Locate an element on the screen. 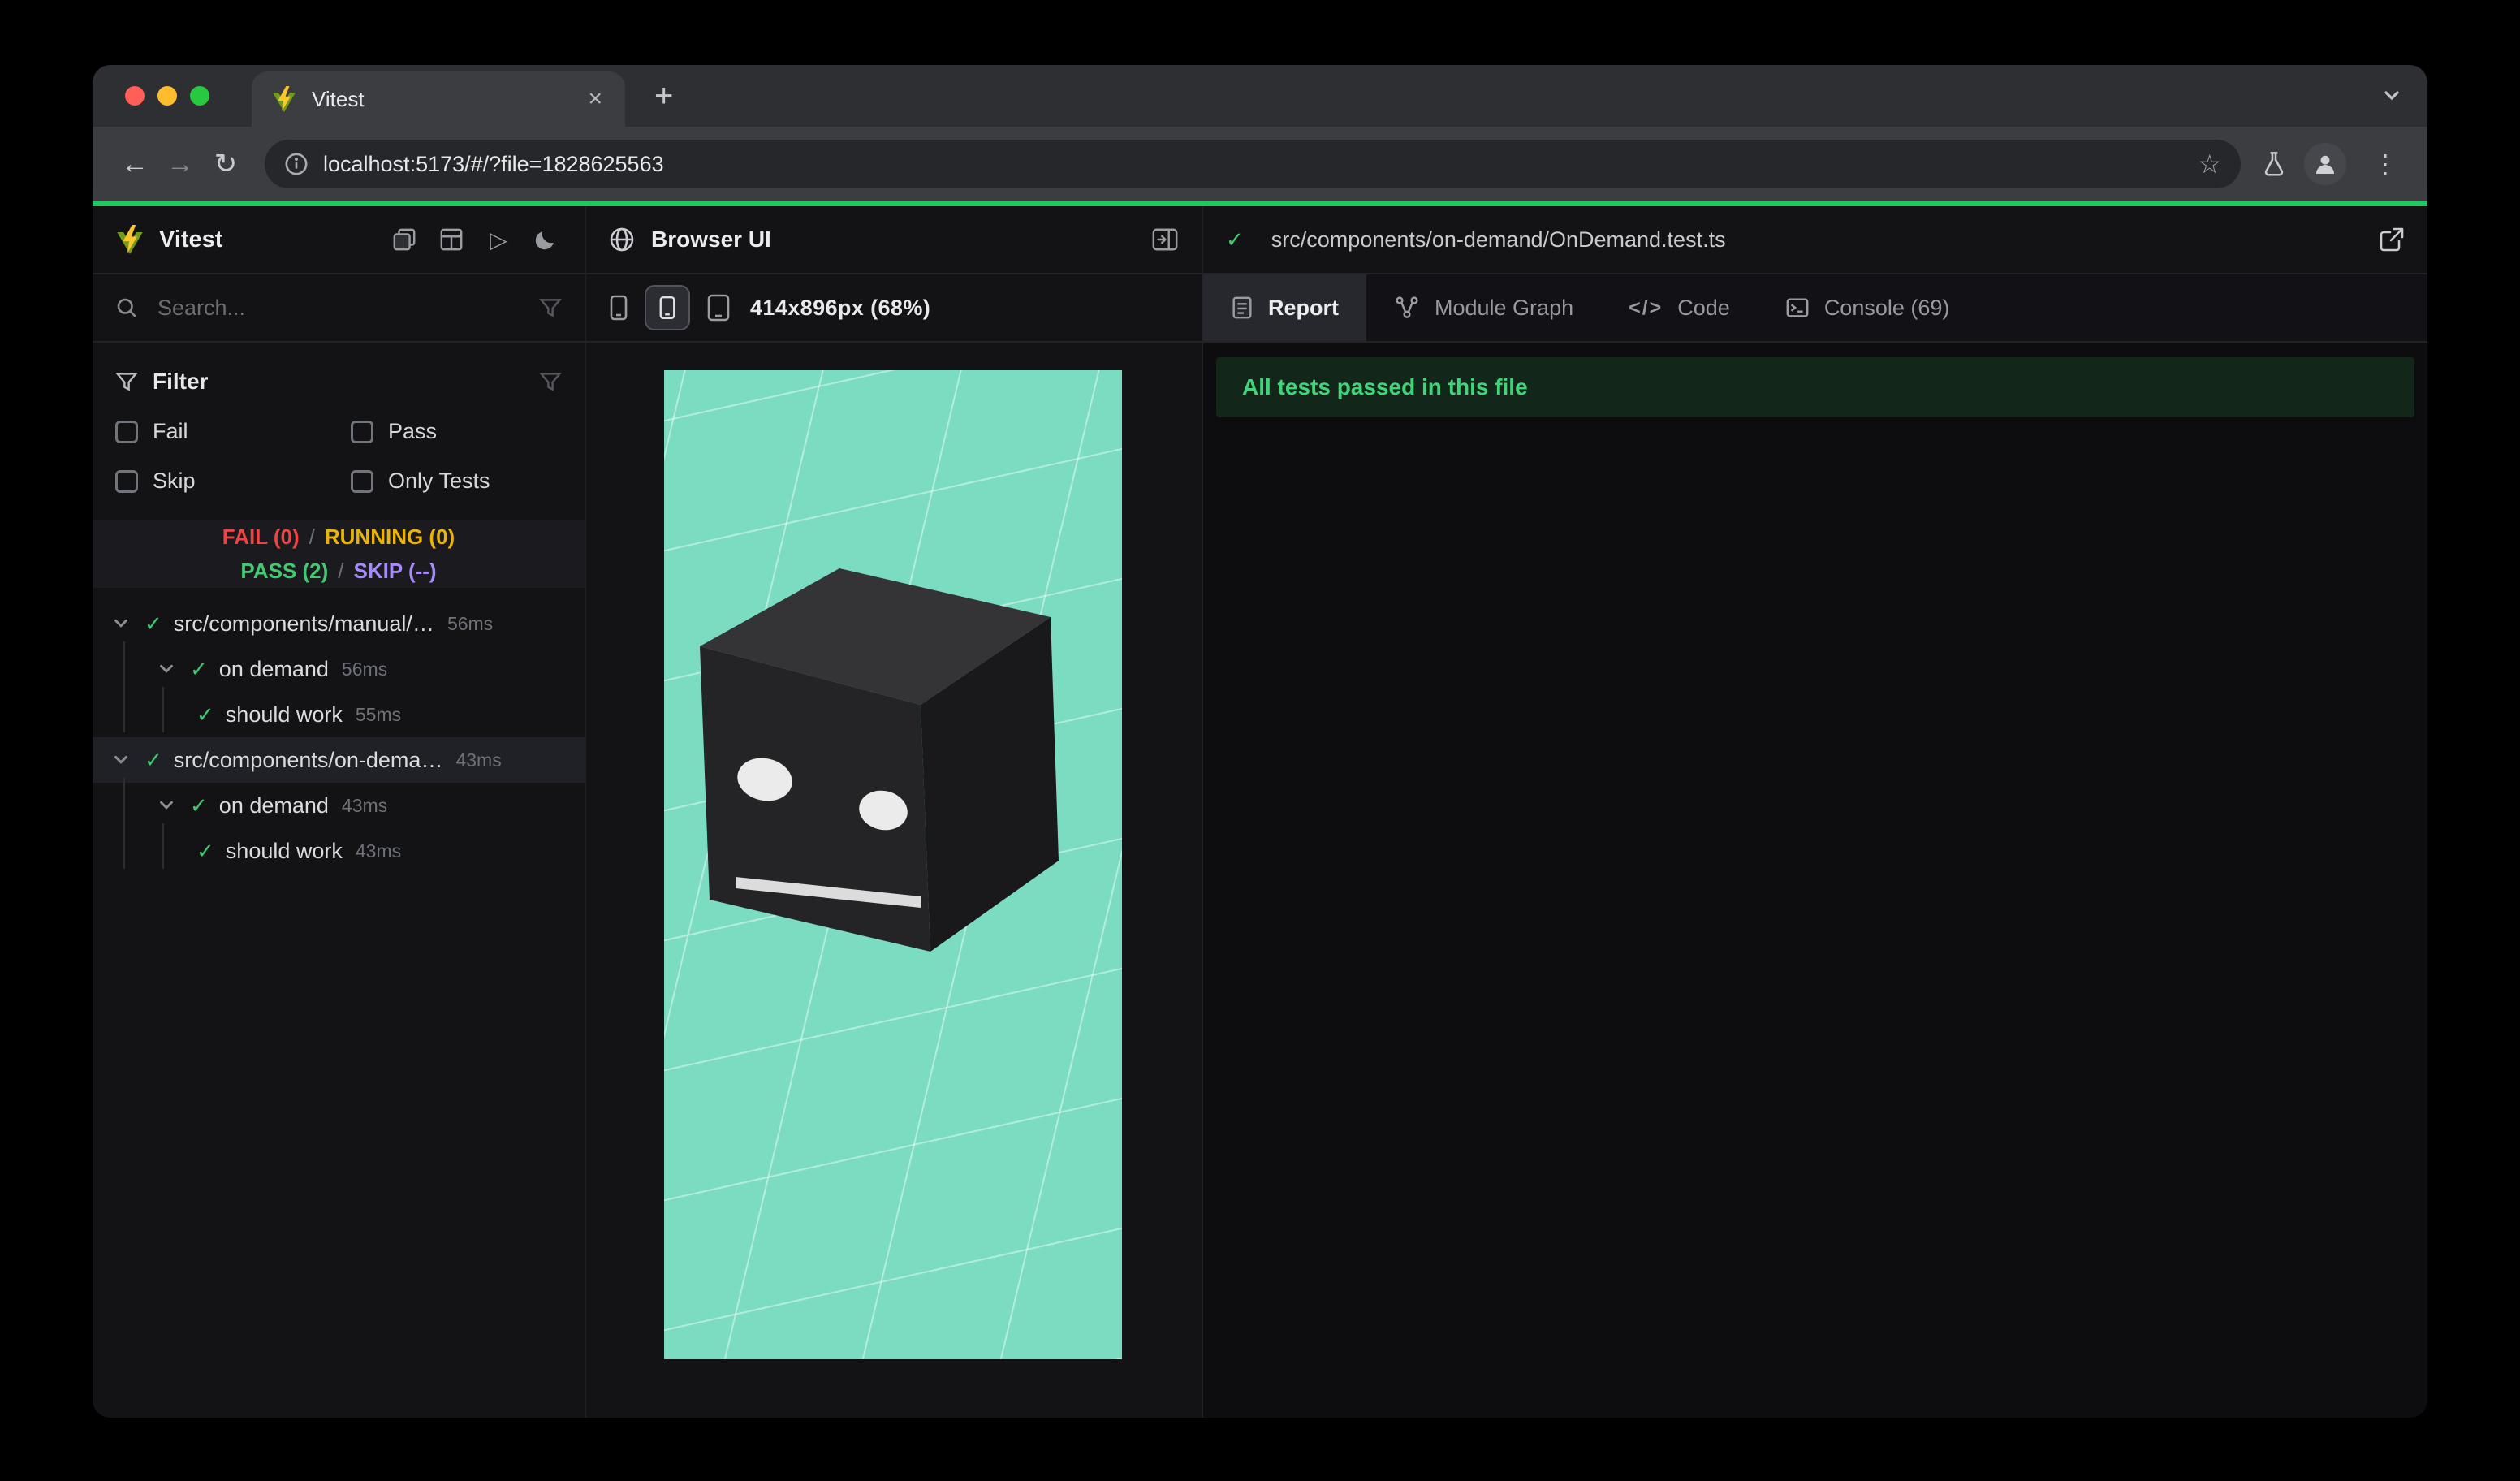  search-filter-icon is located at coordinates (550, 308).